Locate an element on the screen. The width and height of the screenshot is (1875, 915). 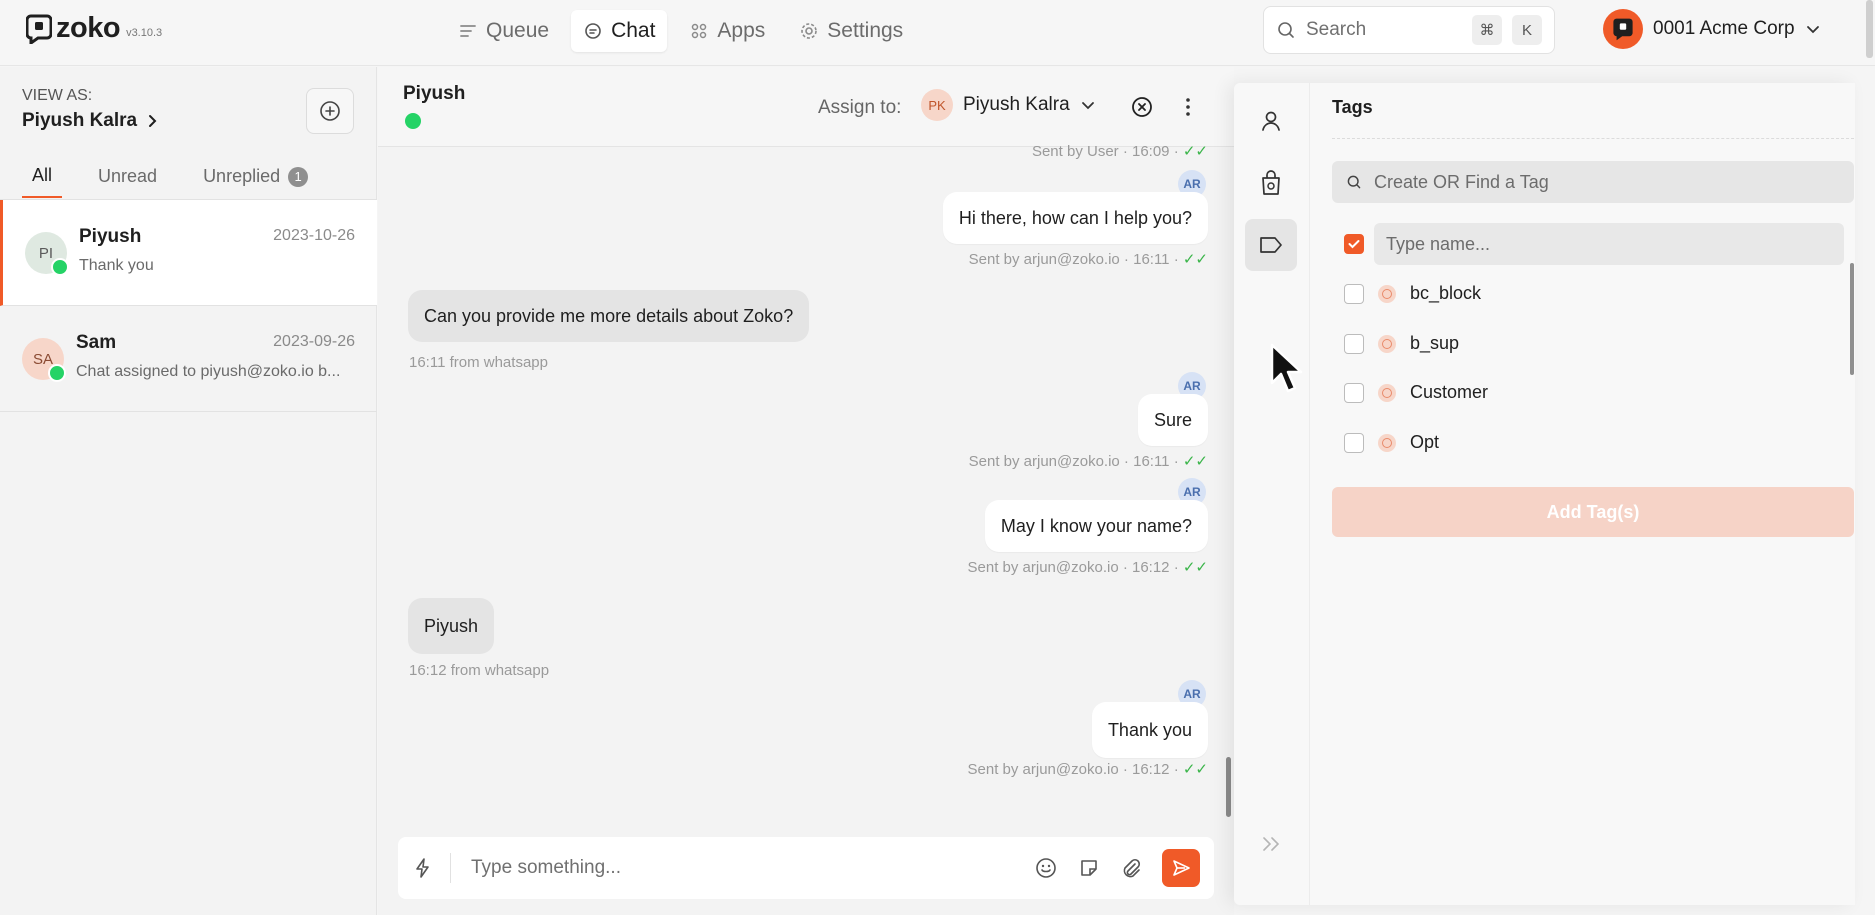
expand-panel-button is located at coordinates (1271, 844).